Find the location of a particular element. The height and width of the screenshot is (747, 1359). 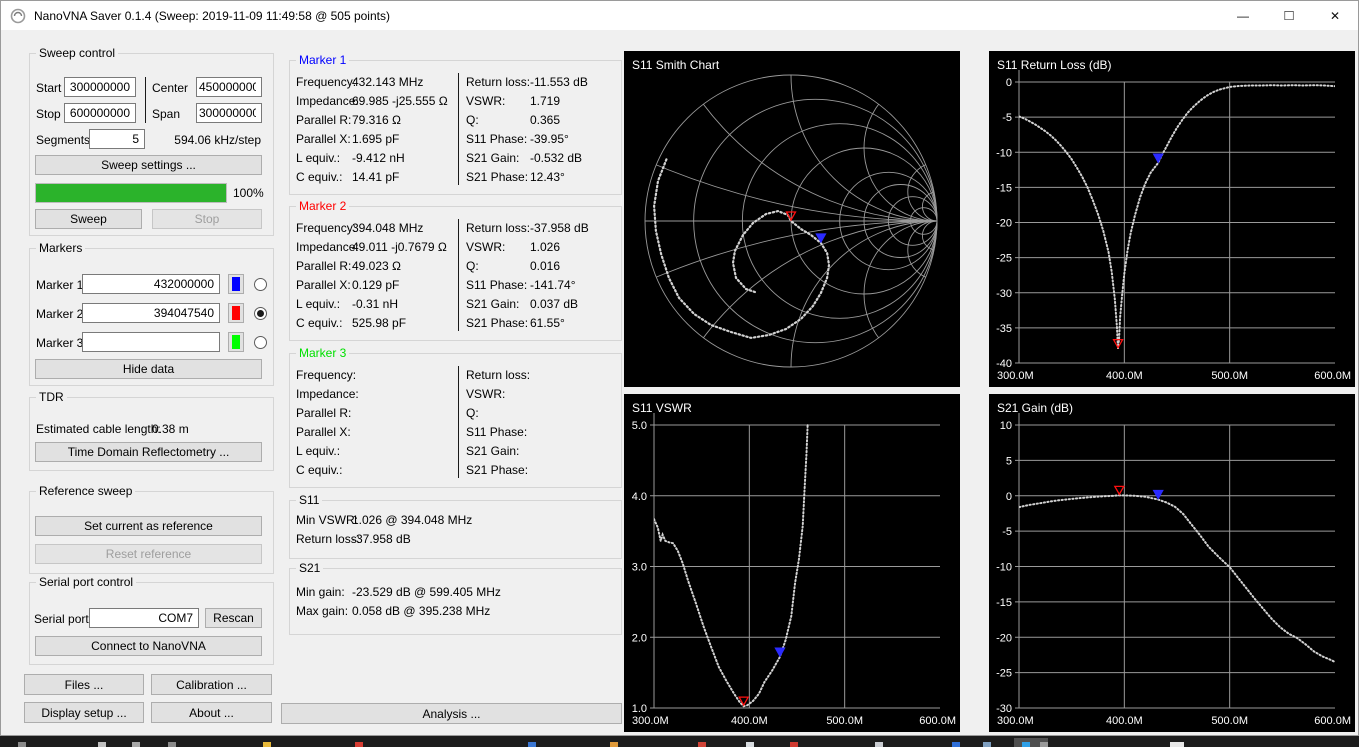

svg-text: 5.0 is located at coordinates (639, 426).